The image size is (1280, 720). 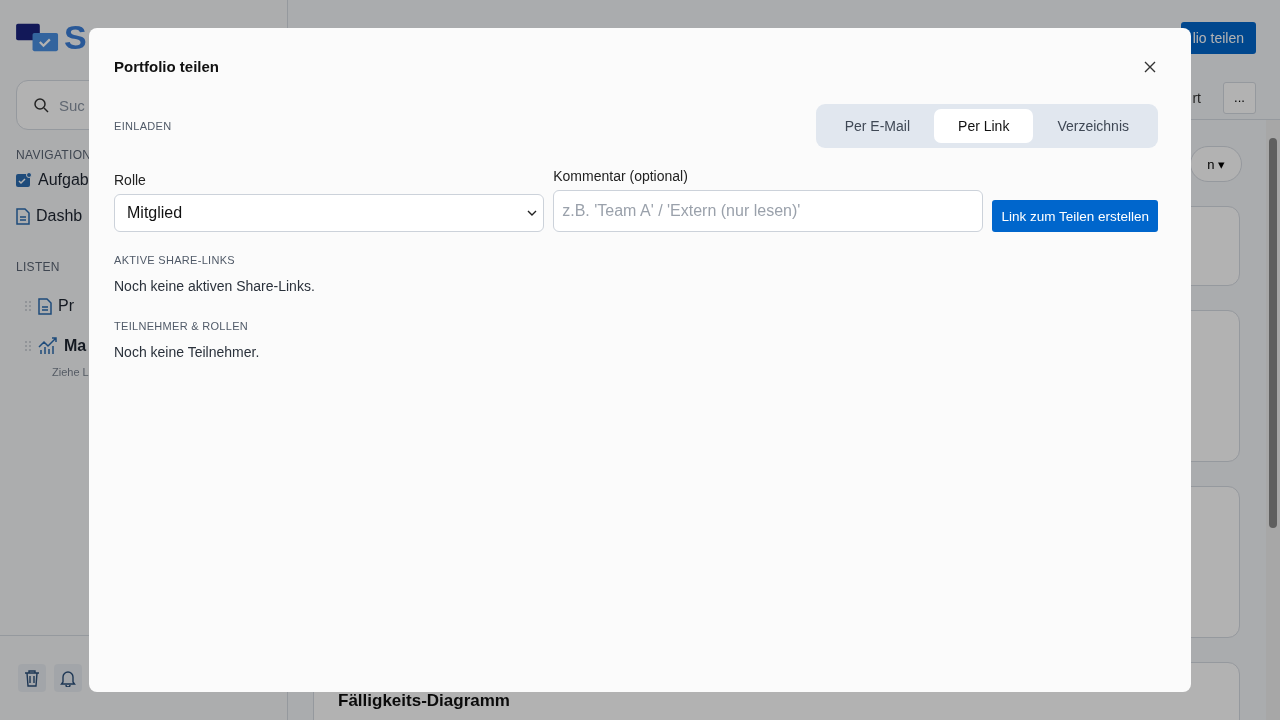 I want to click on empty-message: Noch keine aktiven Share-Links., so click(x=215, y=286).